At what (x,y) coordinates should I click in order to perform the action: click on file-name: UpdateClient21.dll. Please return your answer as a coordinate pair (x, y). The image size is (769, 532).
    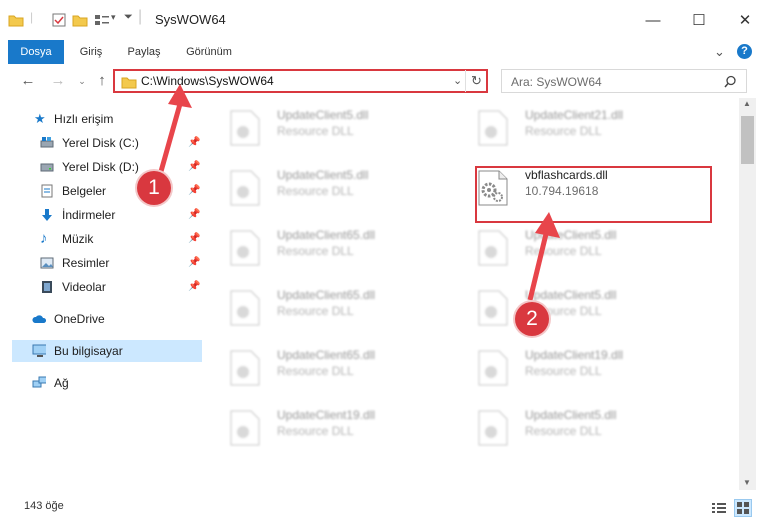
    Looking at the image, I should click on (574, 115).